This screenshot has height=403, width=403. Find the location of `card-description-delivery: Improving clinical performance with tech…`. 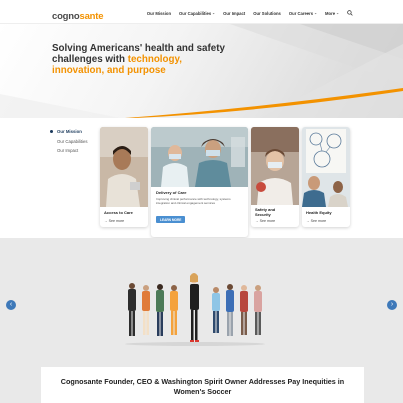

card-description-delivery: Improving clinical performance with tech… is located at coordinates (193, 201).